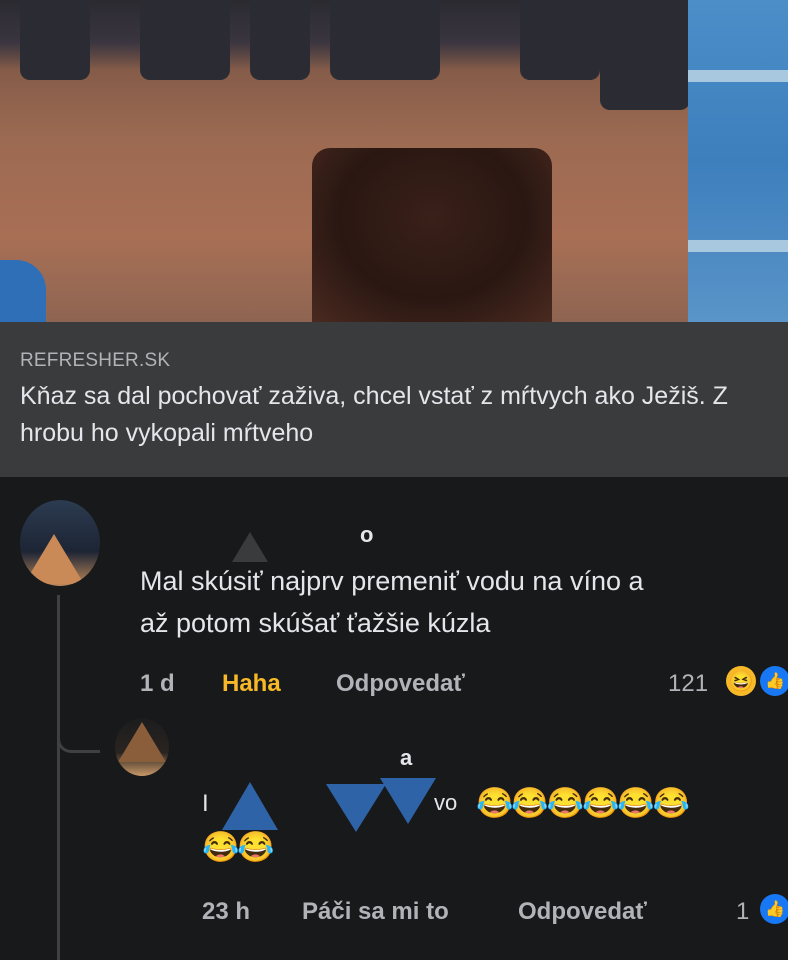  Describe the element at coordinates (741, 681) in the screenshot. I see `laughing-face-icon: 😆` at that location.